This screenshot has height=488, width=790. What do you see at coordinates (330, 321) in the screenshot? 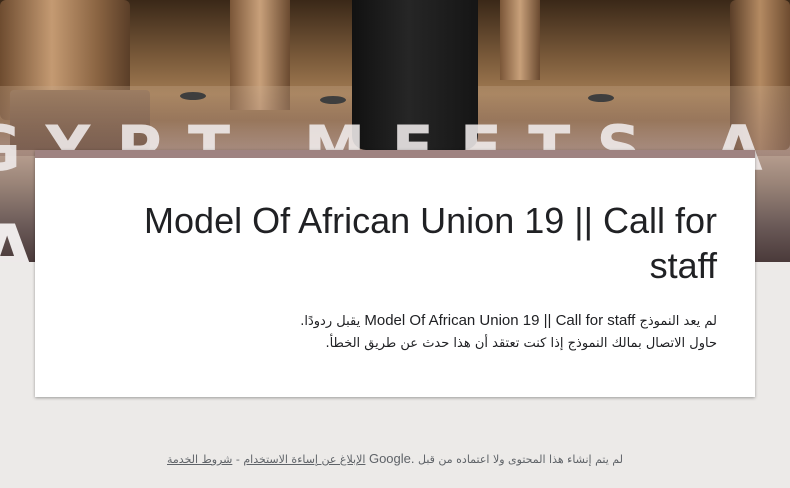
I see `closed-suffix: يقبل ردودًا.` at bounding box center [330, 321].